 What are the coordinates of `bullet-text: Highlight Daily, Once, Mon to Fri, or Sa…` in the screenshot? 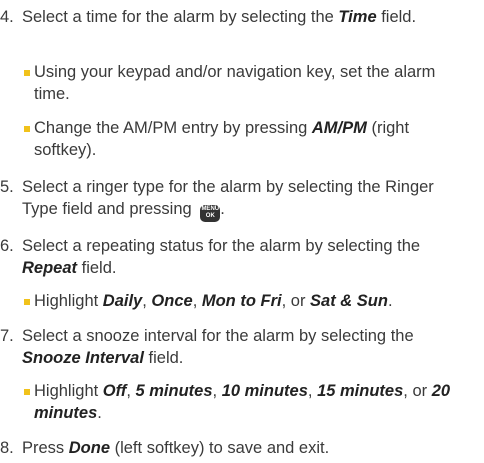 It's located at (213, 301).